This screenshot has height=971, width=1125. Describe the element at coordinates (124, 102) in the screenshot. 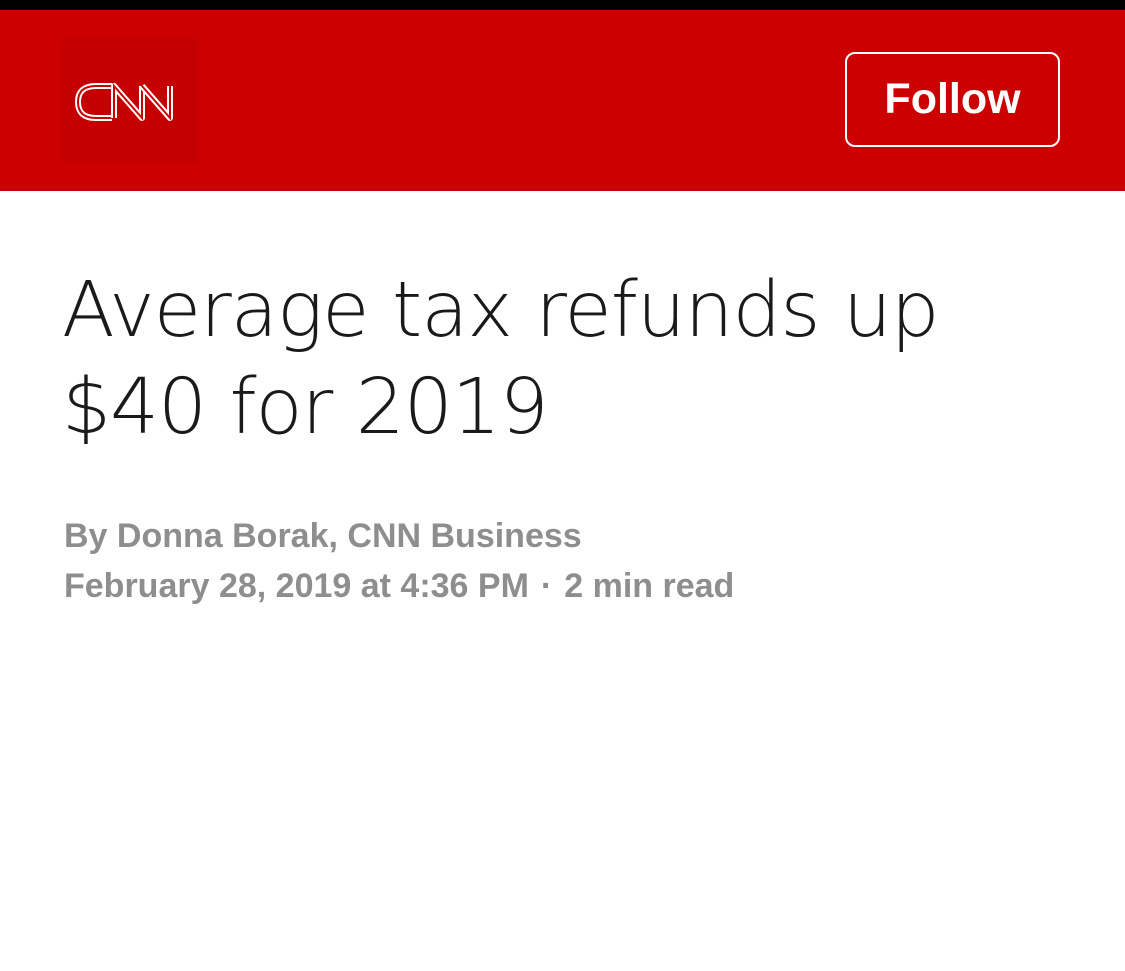

I see `cnn-logo-icon` at that location.